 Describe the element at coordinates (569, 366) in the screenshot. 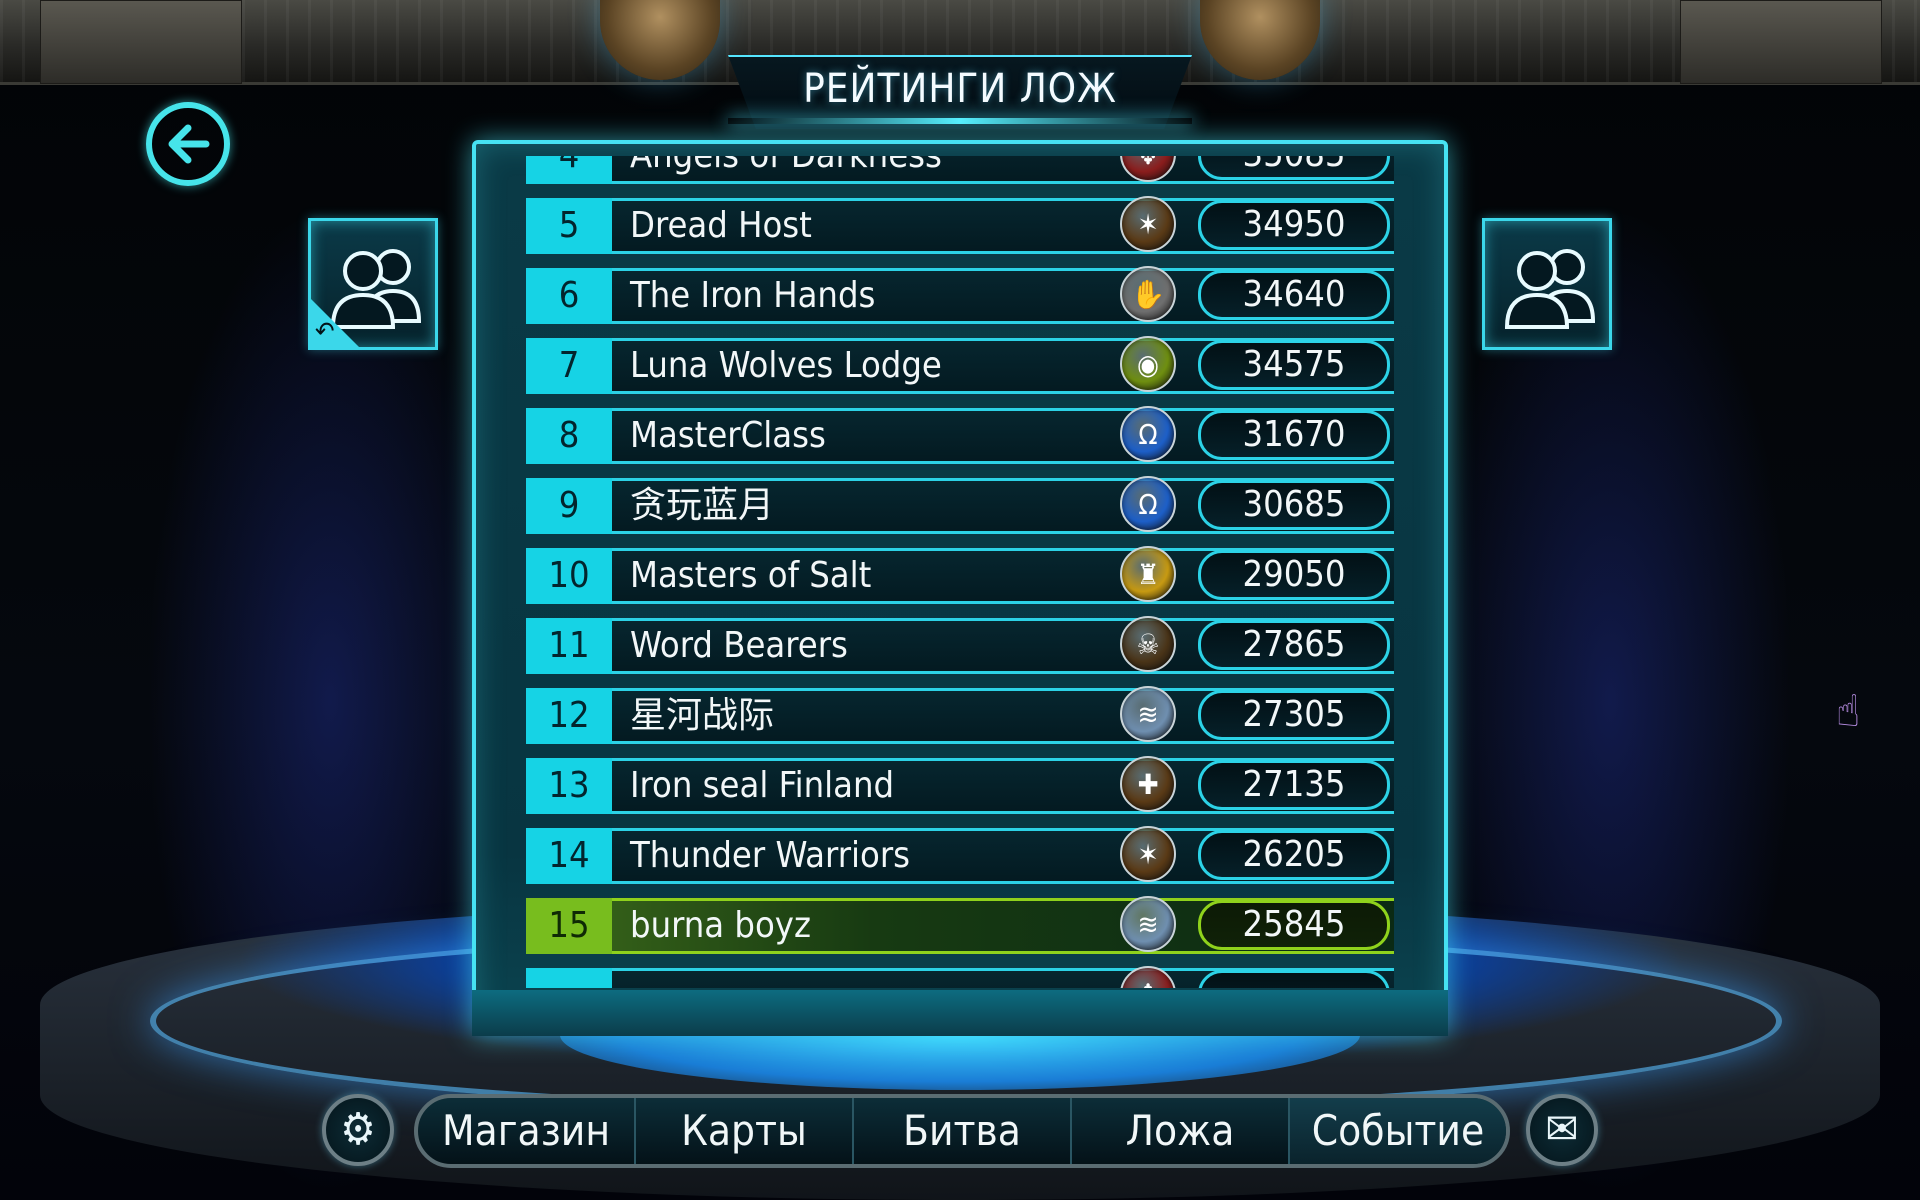

I see `rank-number: 7` at that location.